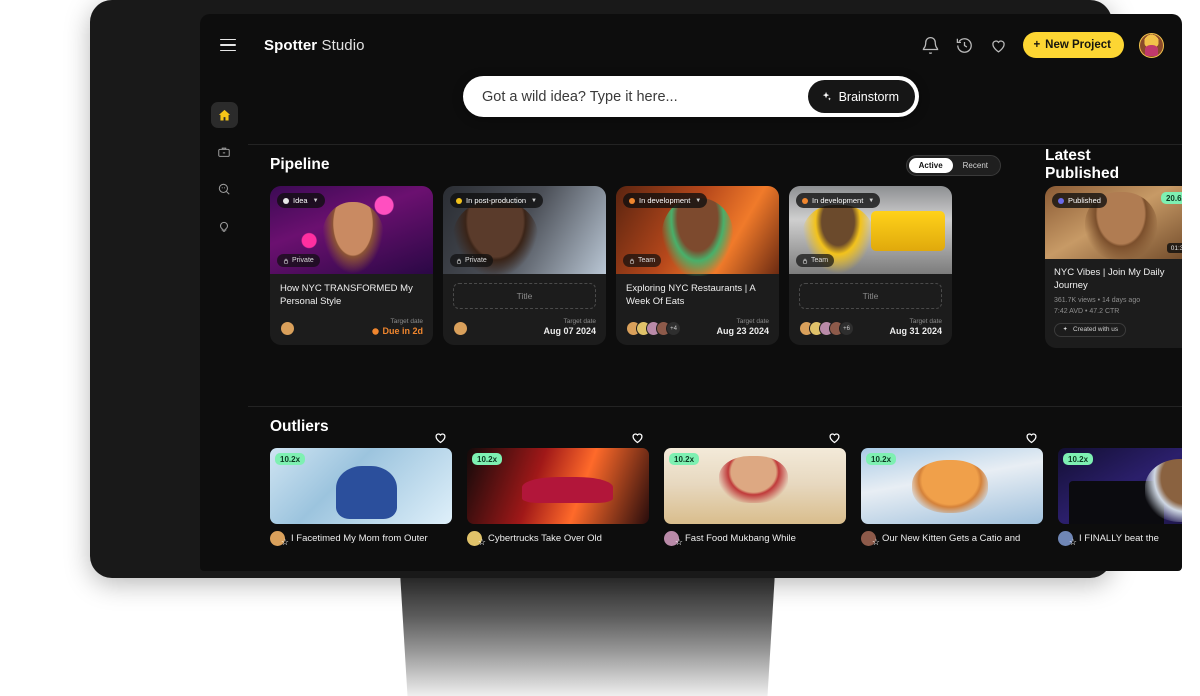 This screenshot has width=1200, height=696. Describe the element at coordinates (1061, 200) in the screenshot. I see `published-icon` at that location.